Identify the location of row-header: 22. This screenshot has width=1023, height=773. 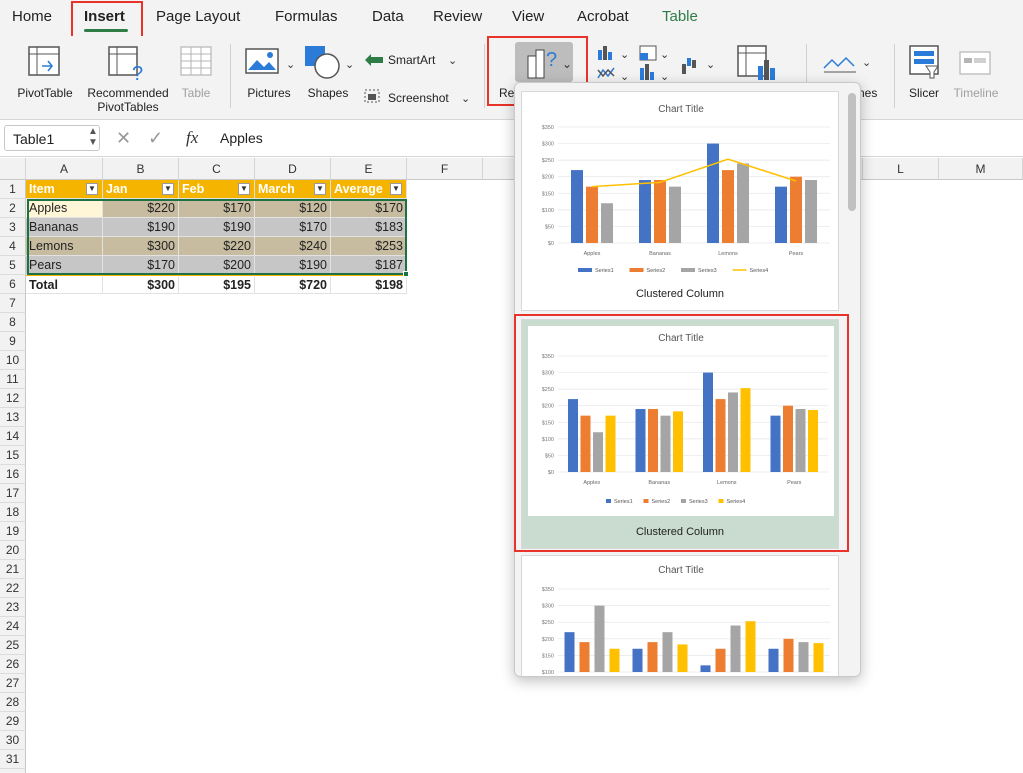
(13, 588).